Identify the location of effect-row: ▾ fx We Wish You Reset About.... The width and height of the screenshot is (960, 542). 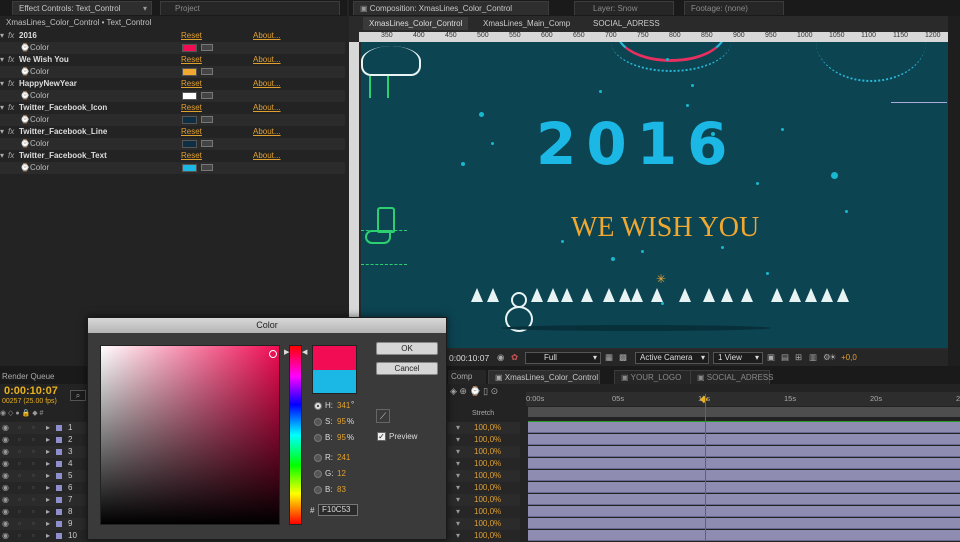
(172, 60).